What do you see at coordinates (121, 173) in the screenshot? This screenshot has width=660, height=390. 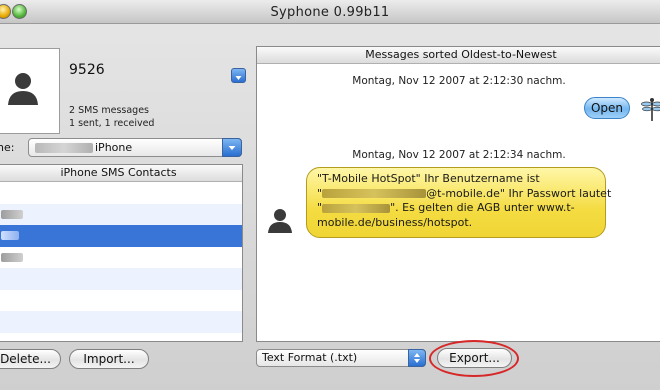 I see `contacts-column-header: iPhone SMS Contacts` at bounding box center [121, 173].